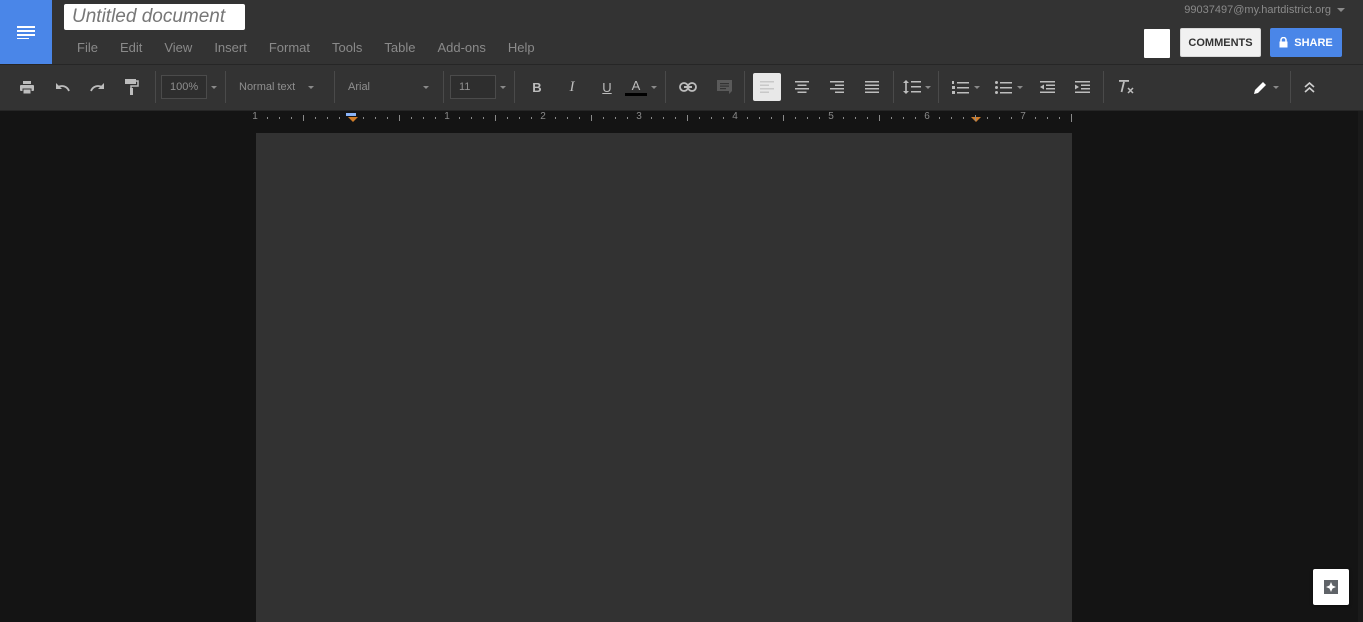 This screenshot has height=622, width=1363. Describe the element at coordinates (359, 87) in the screenshot. I see `font-value: Arial` at that location.